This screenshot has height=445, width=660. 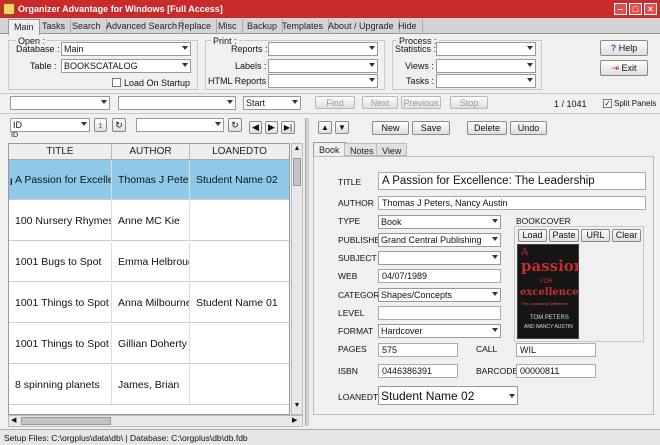 What do you see at coordinates (149, 221) in the screenshot?
I see `table-row: 100 Nursery Rhymes Anne MC Kie` at bounding box center [149, 221].